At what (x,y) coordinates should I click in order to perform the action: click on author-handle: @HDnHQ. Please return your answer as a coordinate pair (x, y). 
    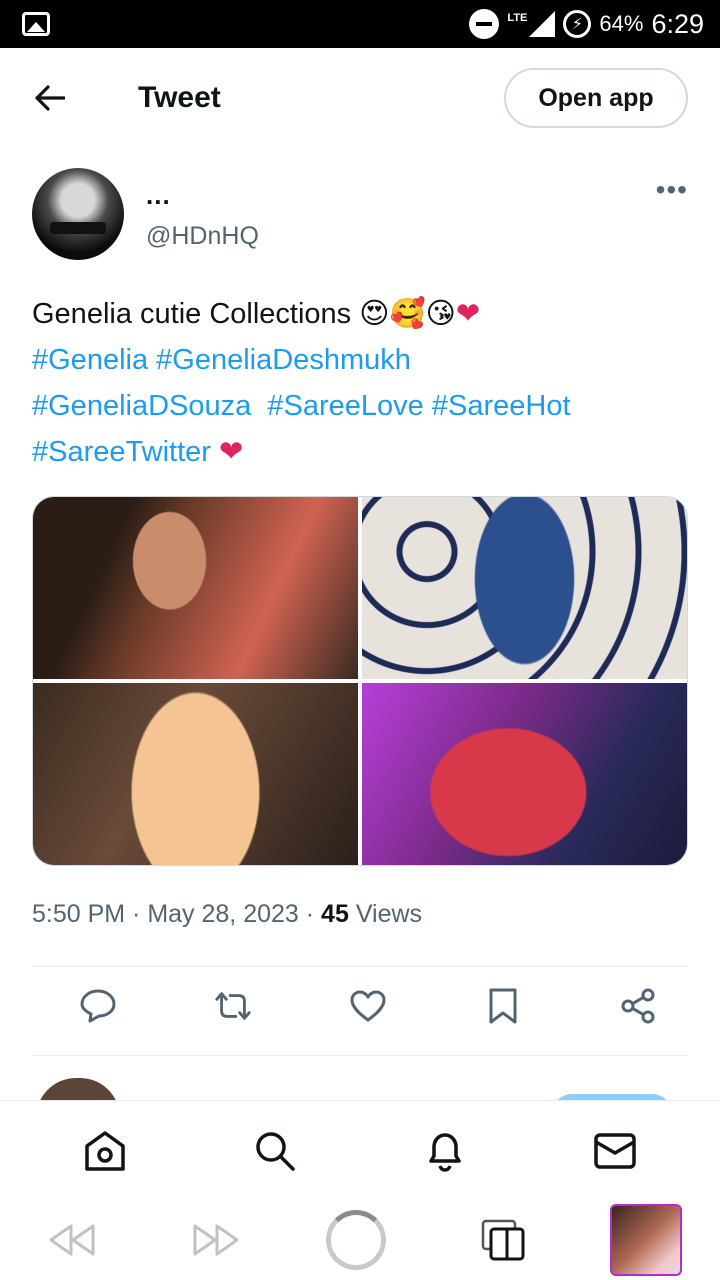
    Looking at the image, I should click on (202, 236).